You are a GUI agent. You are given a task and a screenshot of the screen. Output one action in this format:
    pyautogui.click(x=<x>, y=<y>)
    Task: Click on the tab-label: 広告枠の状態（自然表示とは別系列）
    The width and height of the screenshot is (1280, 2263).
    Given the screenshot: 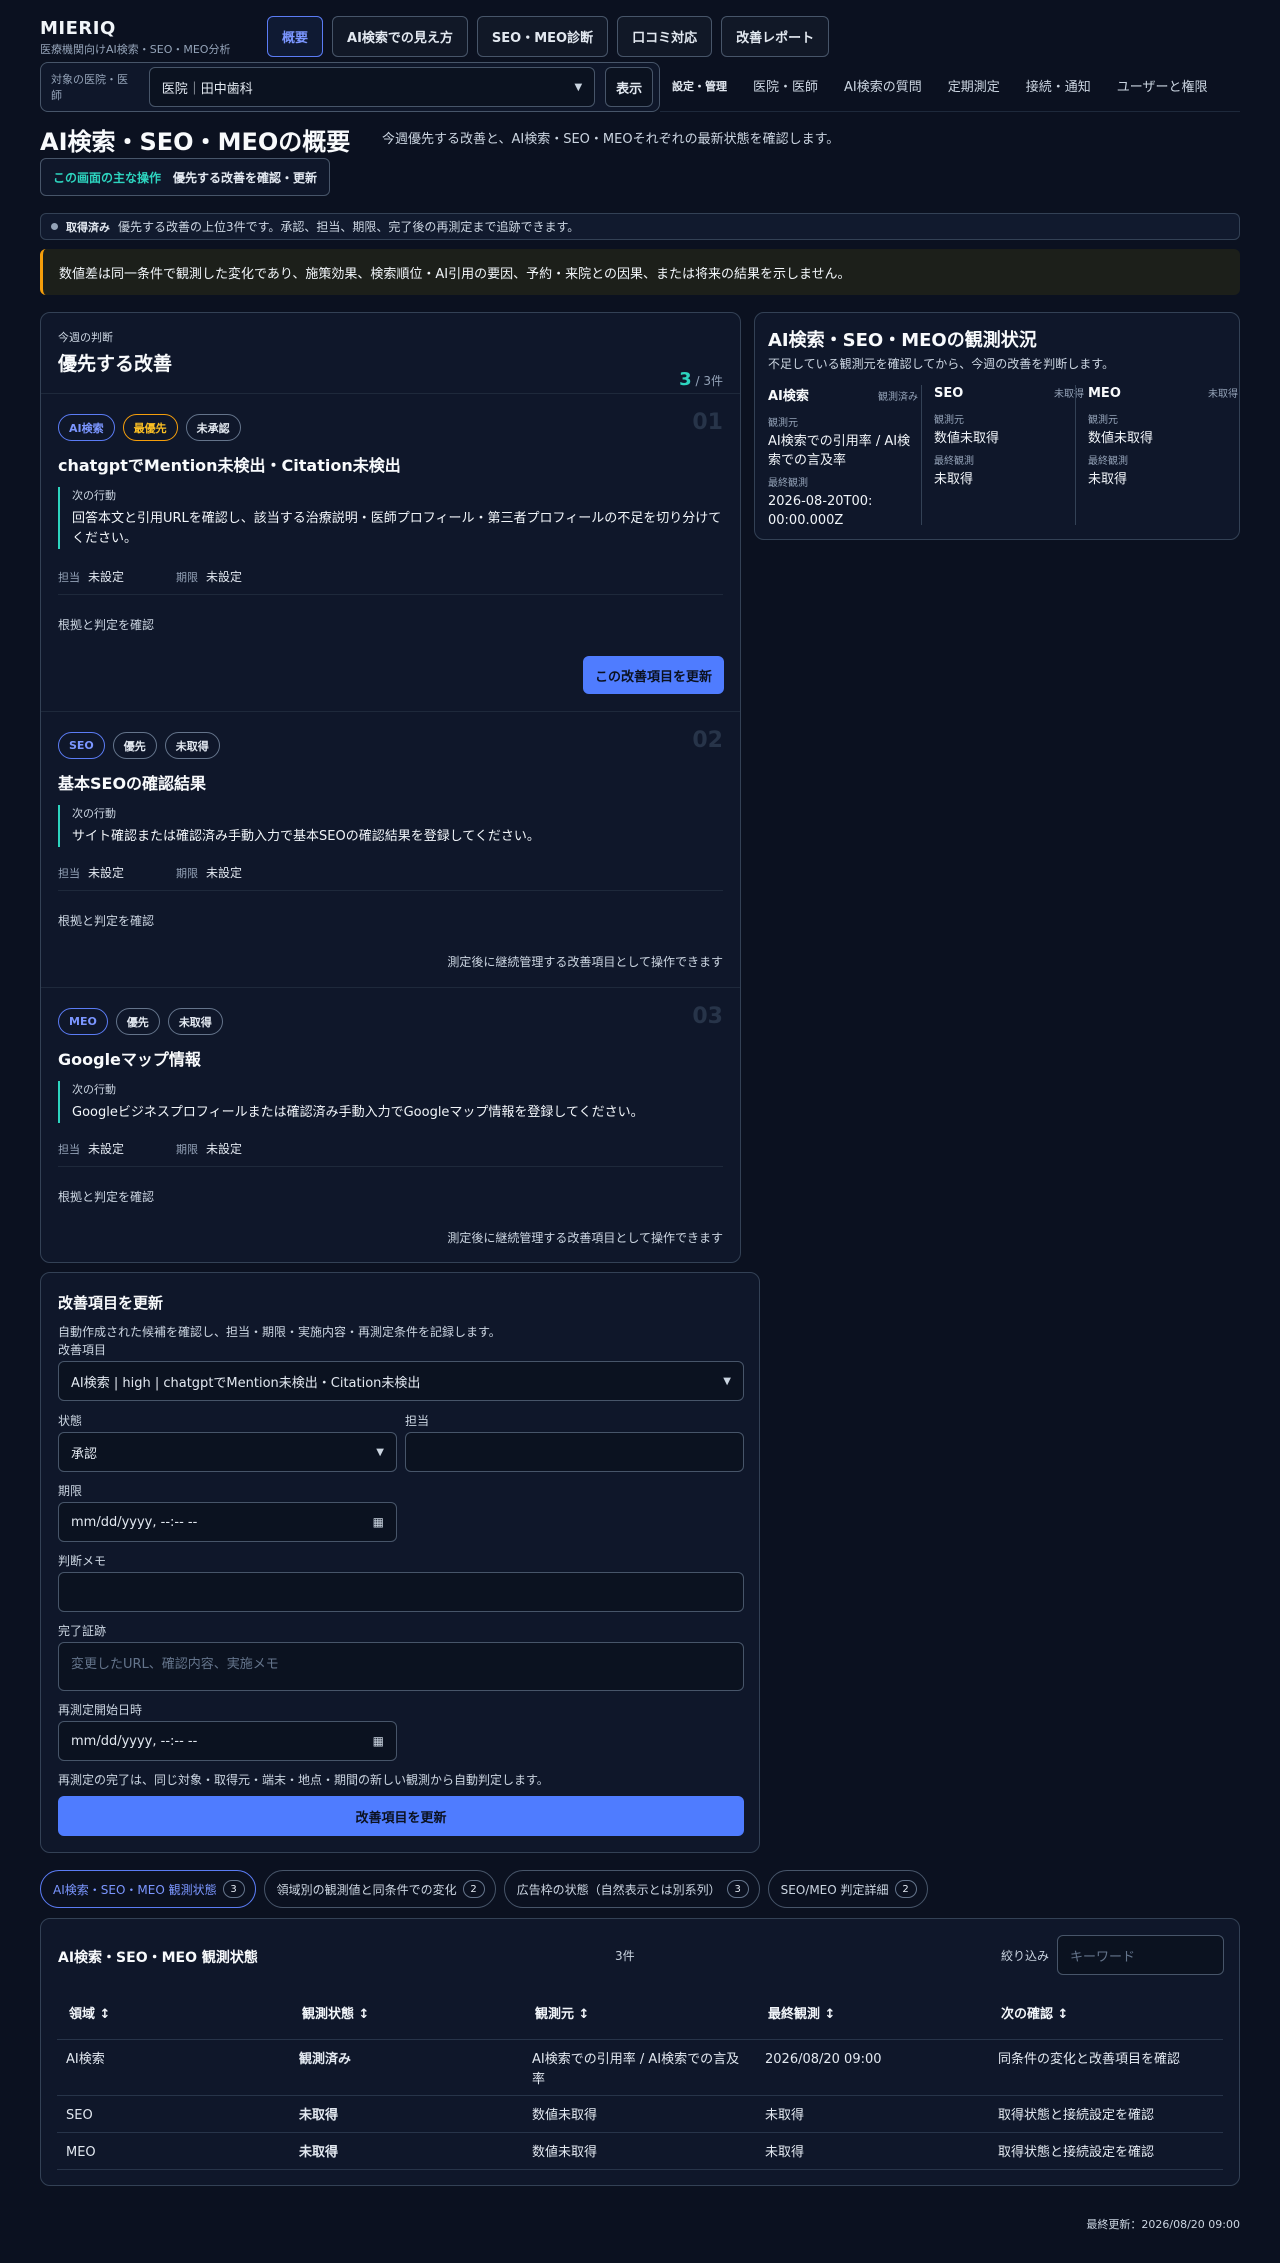 What is the action you would take?
    pyautogui.click(x=618, y=1889)
    